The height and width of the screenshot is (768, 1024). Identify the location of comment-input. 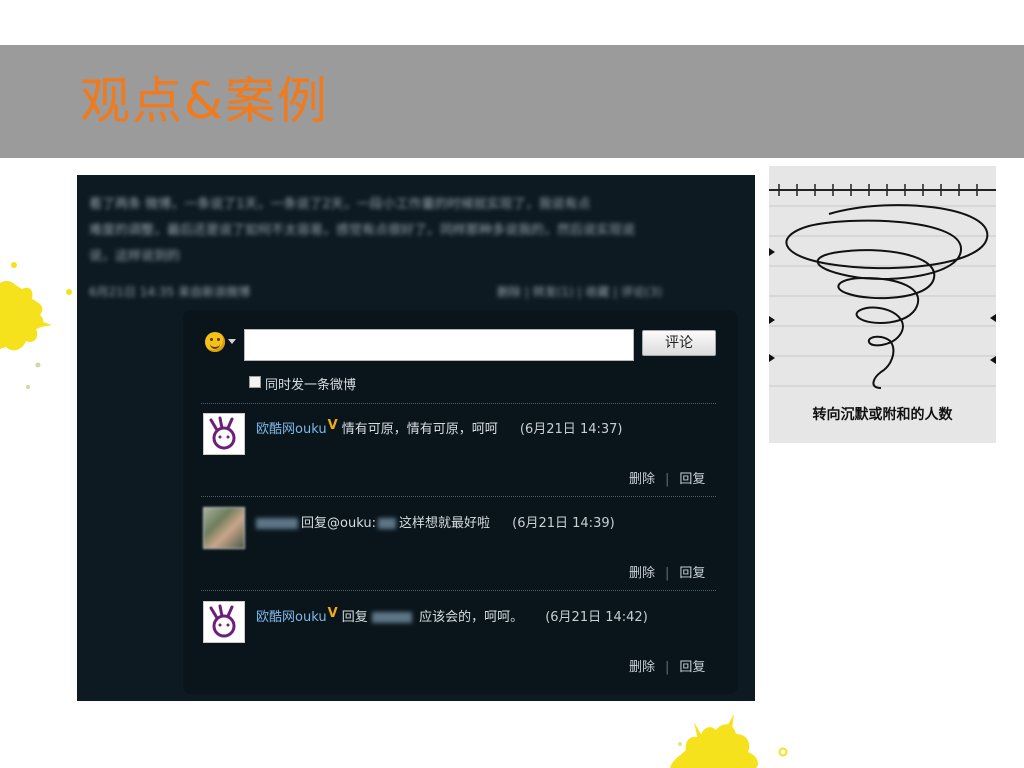
(439, 345).